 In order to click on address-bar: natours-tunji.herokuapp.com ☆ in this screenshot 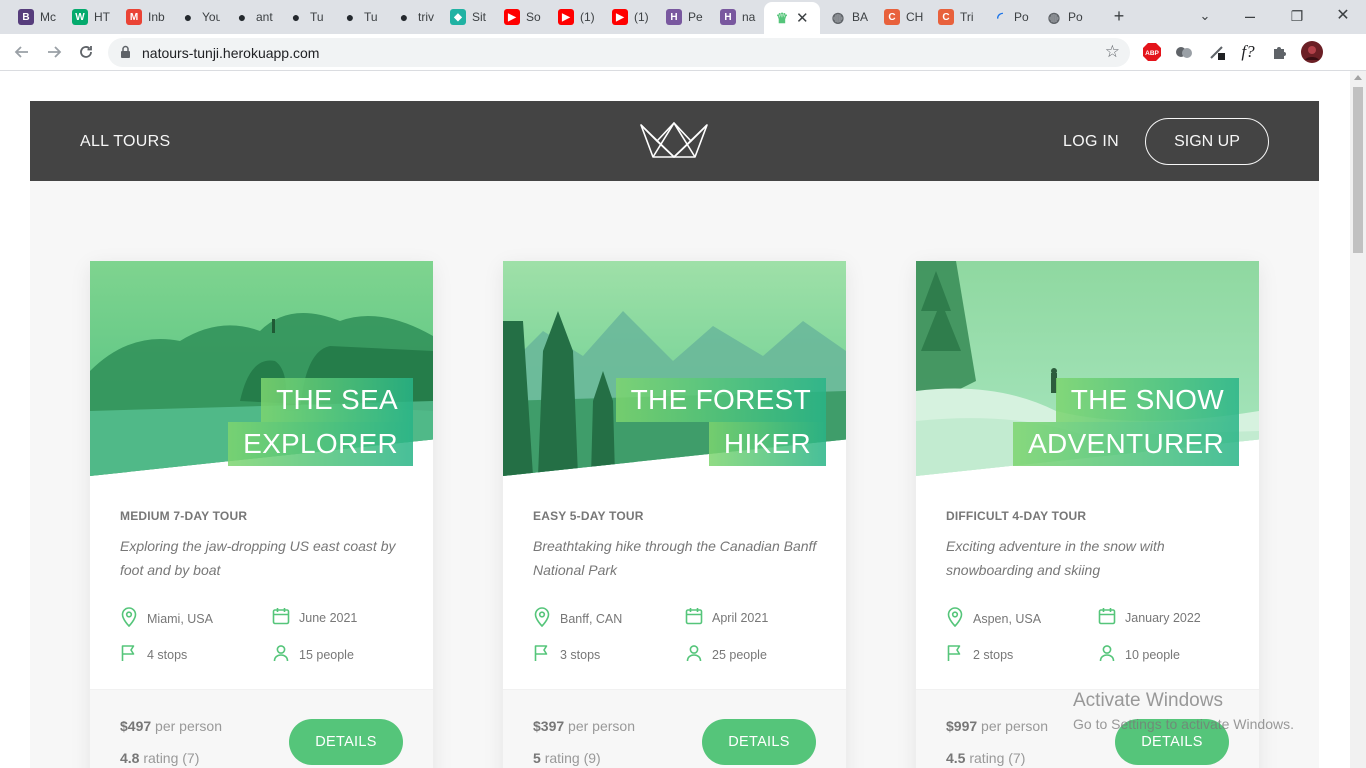, I will do `click(619, 52)`.